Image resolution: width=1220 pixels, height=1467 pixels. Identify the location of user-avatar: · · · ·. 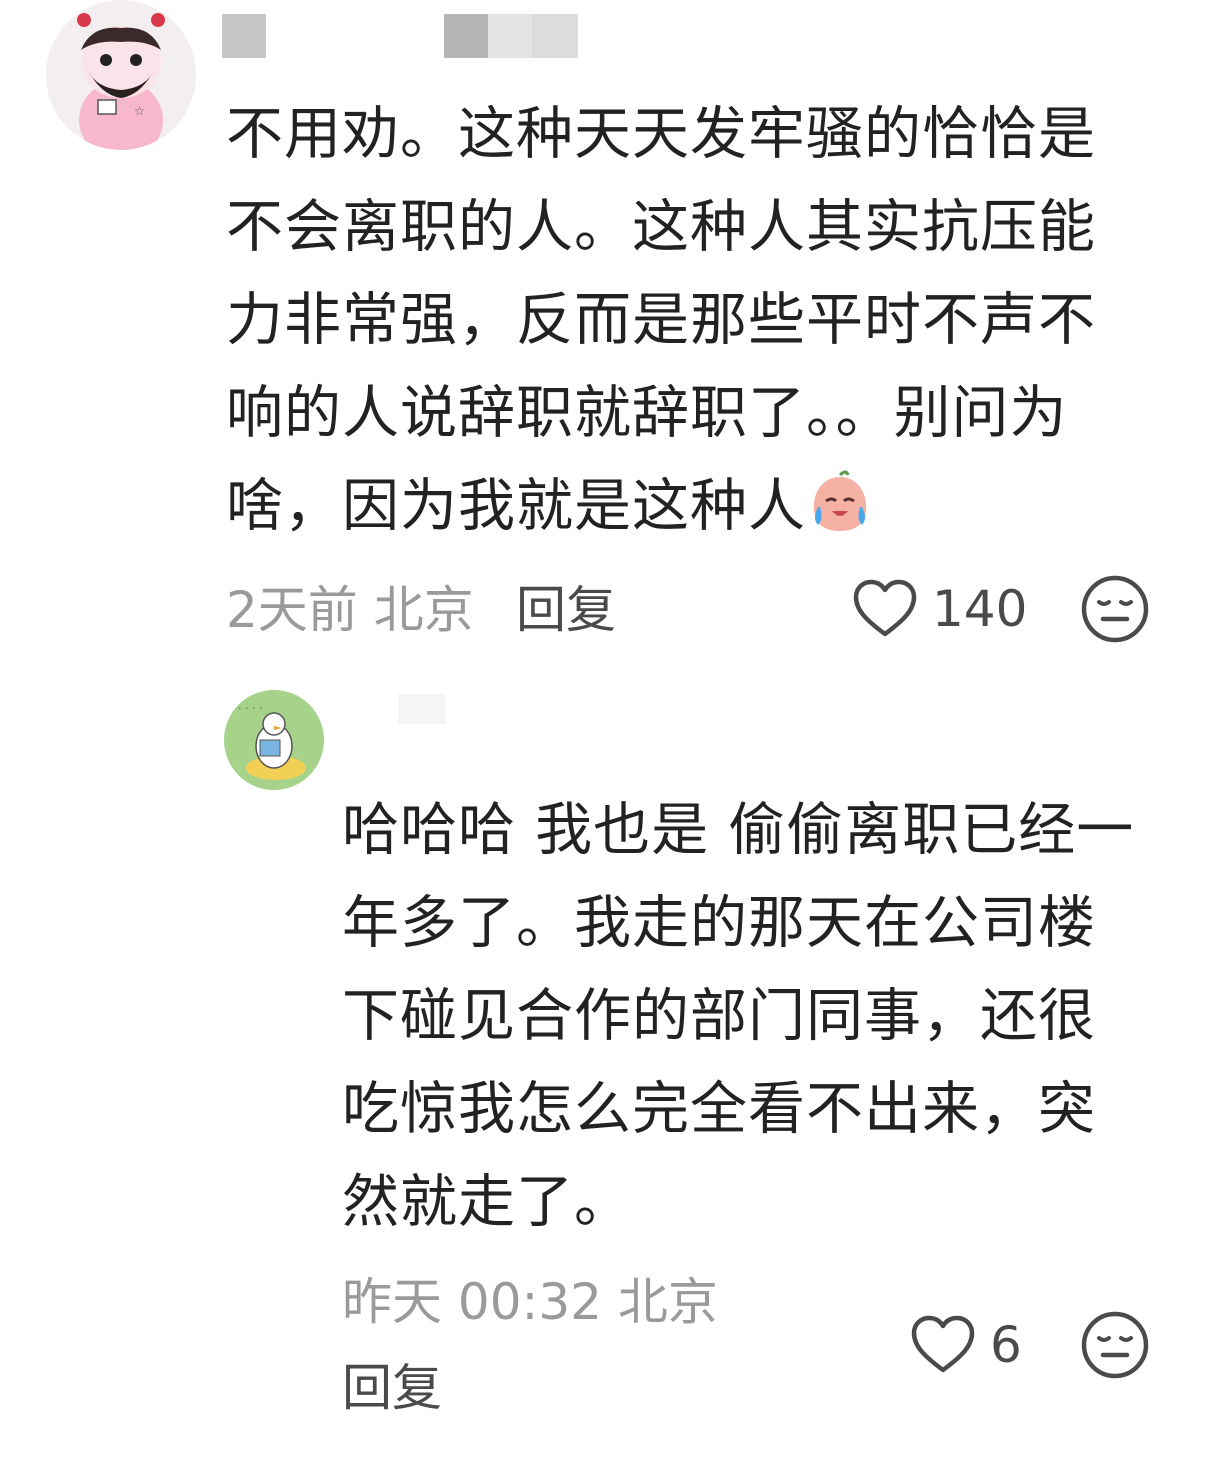
(274, 740).